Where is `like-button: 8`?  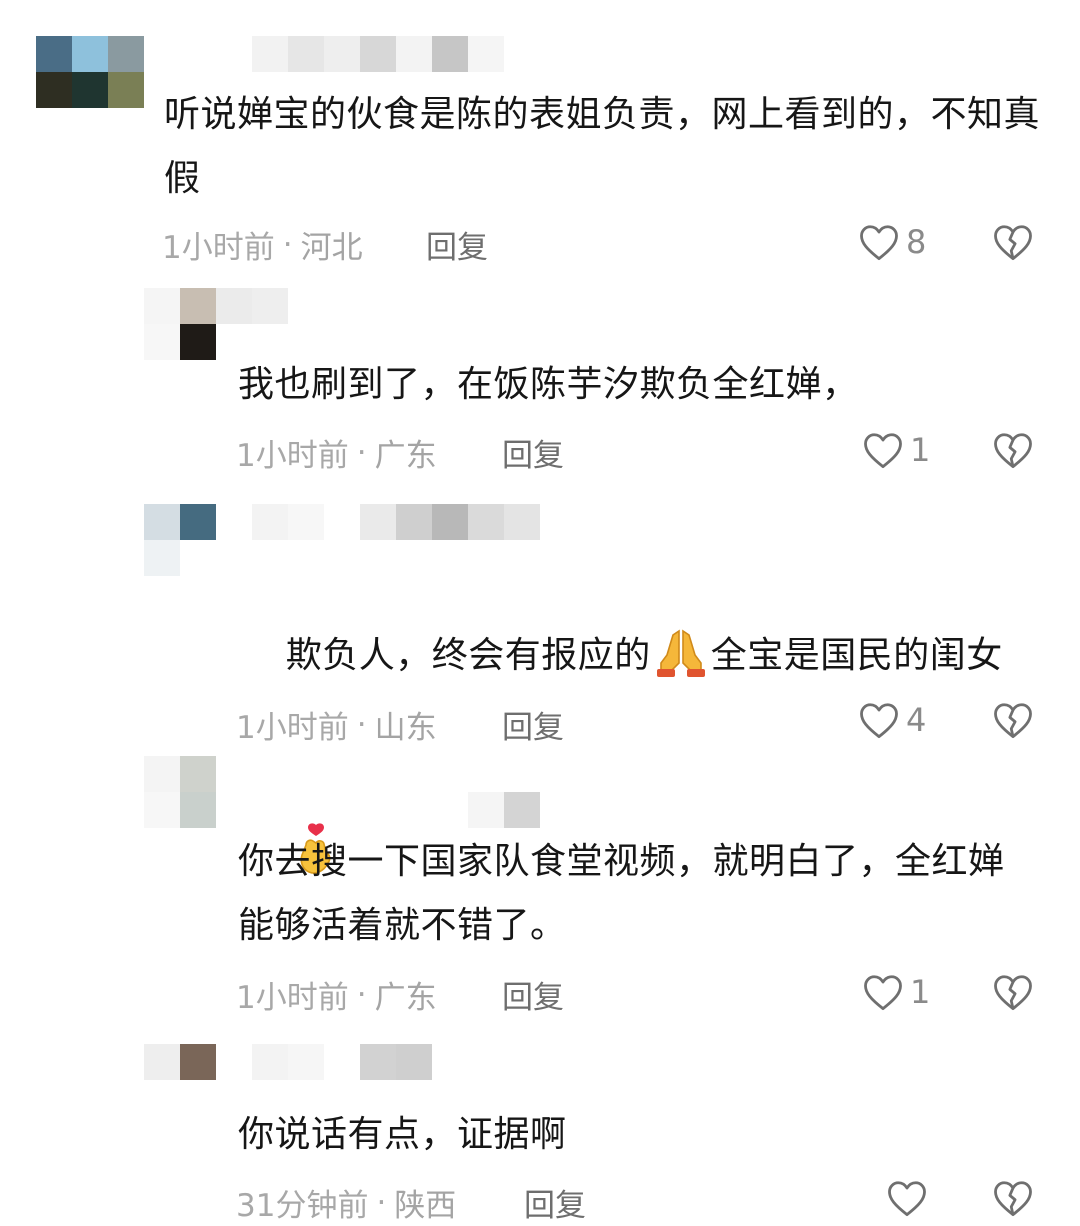
like-button: 8 is located at coordinates (892, 242).